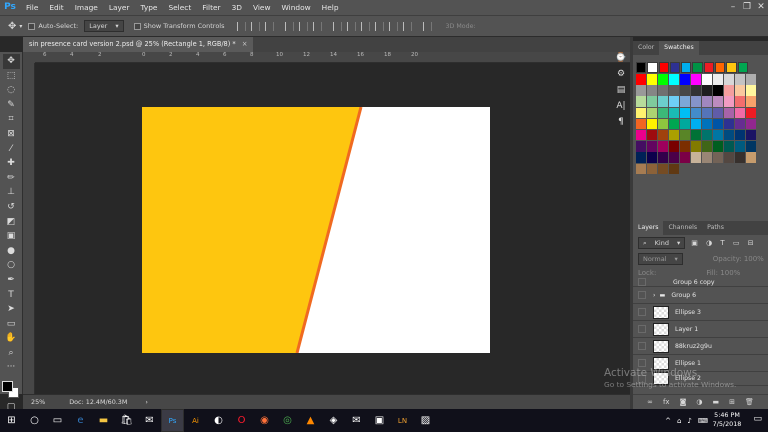 This screenshot has width=768, height=432. Describe the element at coordinates (11, 222) in the screenshot. I see `eraser-tool-icon: ◩` at that location.